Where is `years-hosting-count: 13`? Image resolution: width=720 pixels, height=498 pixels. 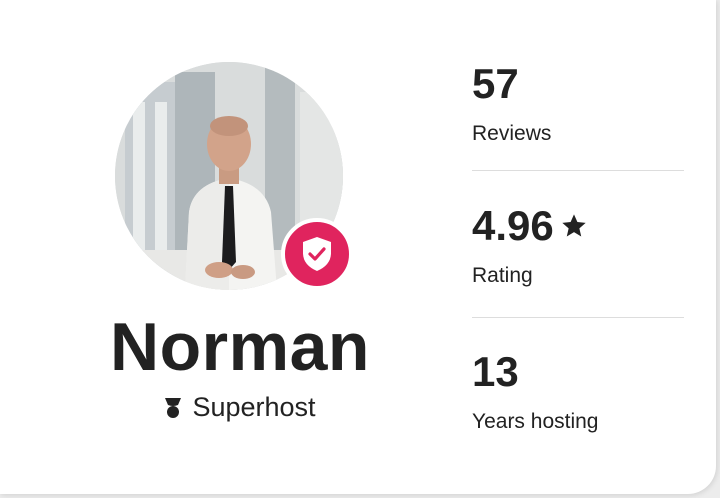
years-hosting-count: 13 is located at coordinates (495, 371).